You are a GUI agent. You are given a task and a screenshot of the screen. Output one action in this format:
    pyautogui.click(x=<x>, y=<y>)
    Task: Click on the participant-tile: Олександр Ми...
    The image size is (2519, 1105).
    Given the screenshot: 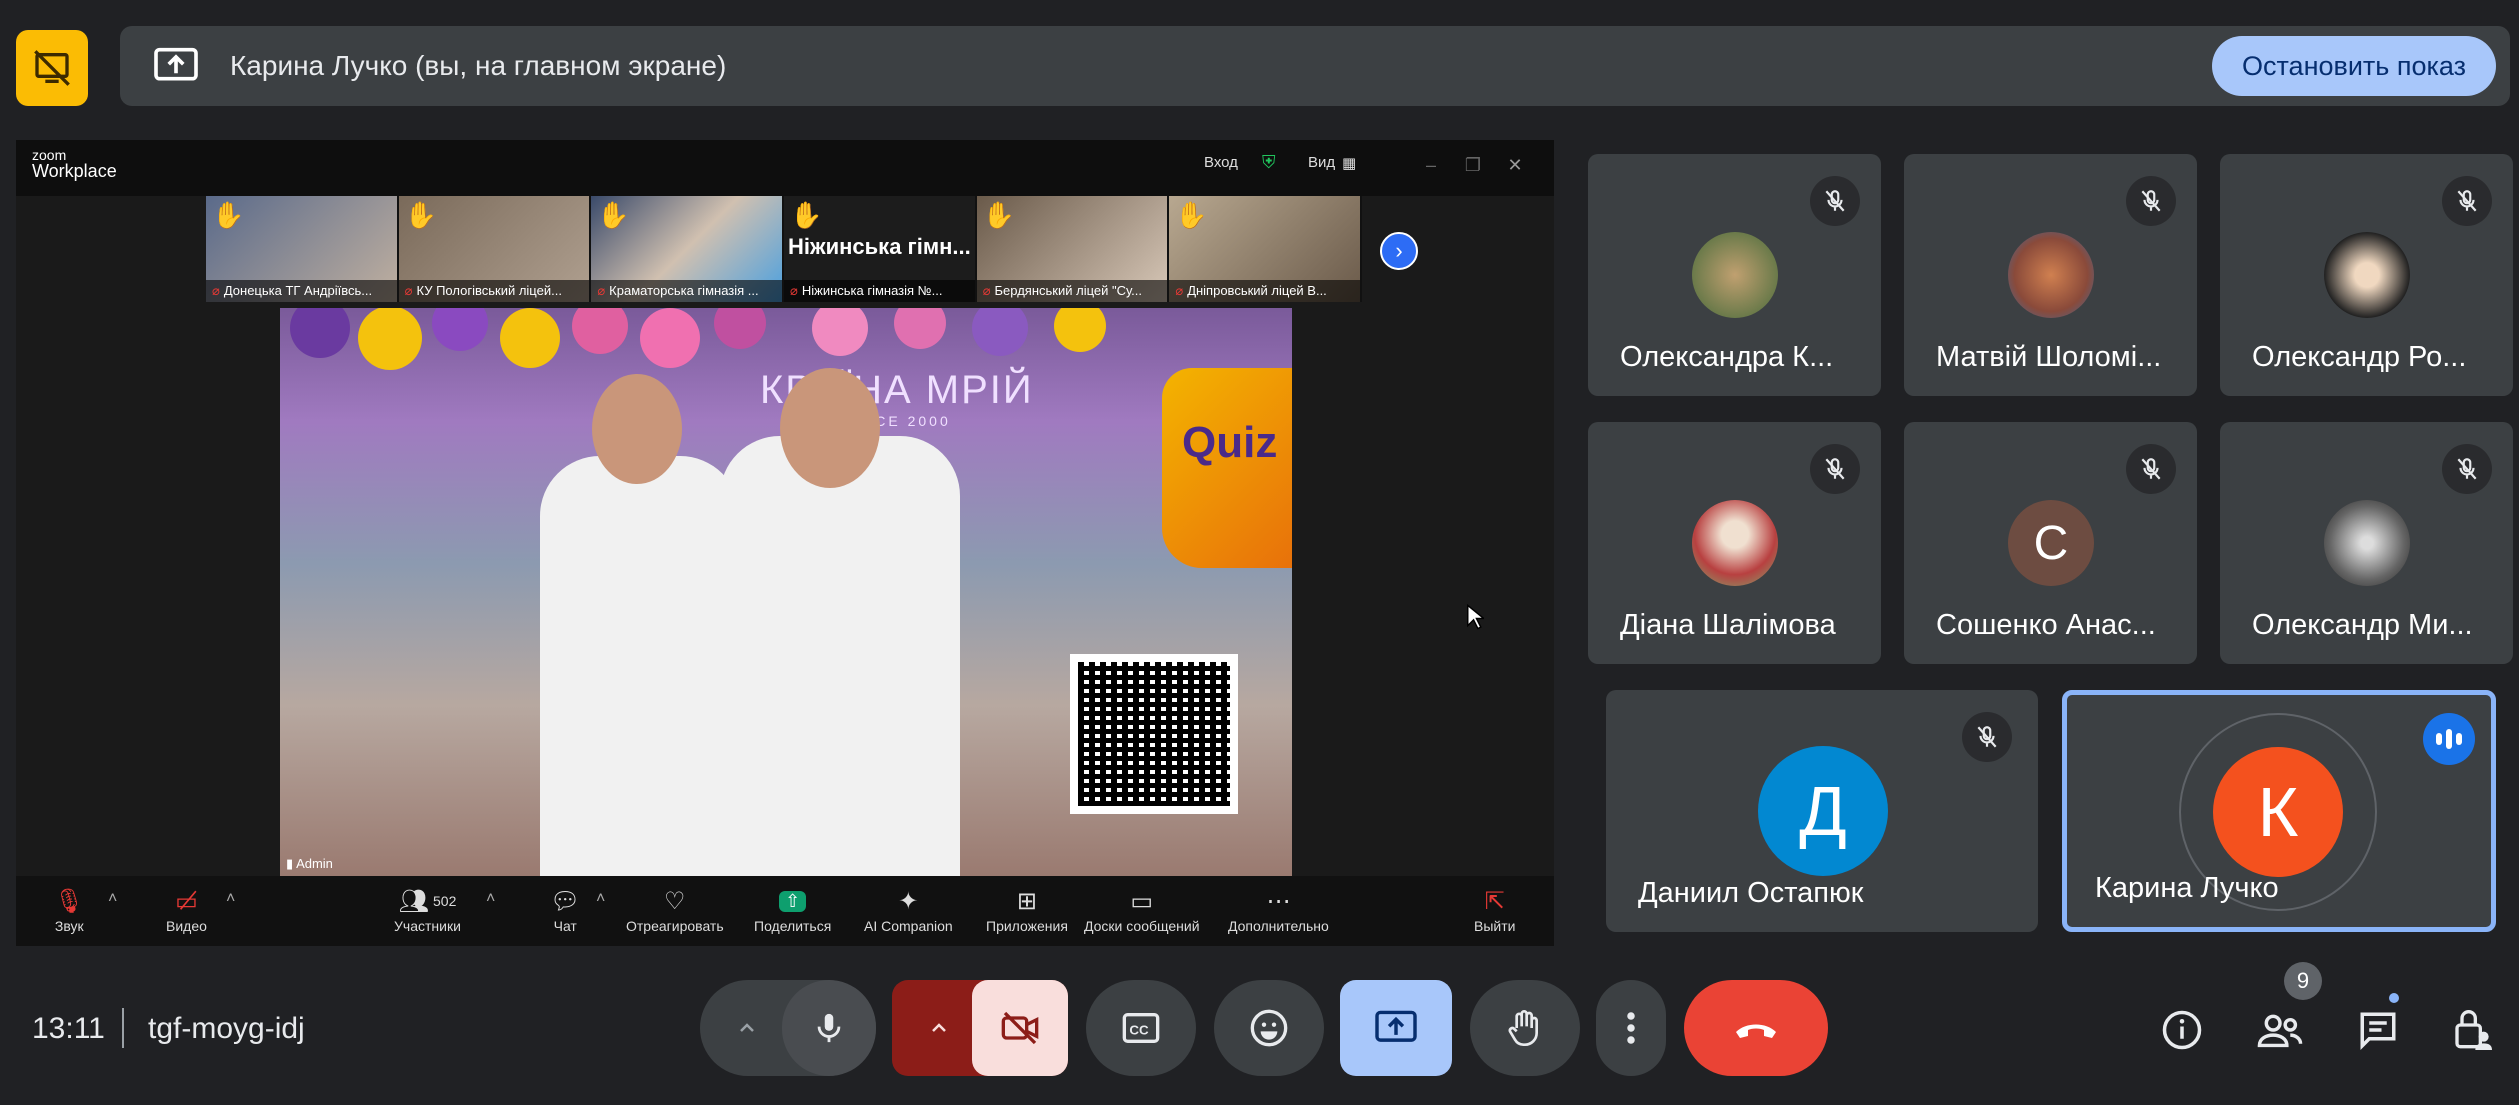 What is the action you would take?
    pyautogui.click(x=2366, y=543)
    